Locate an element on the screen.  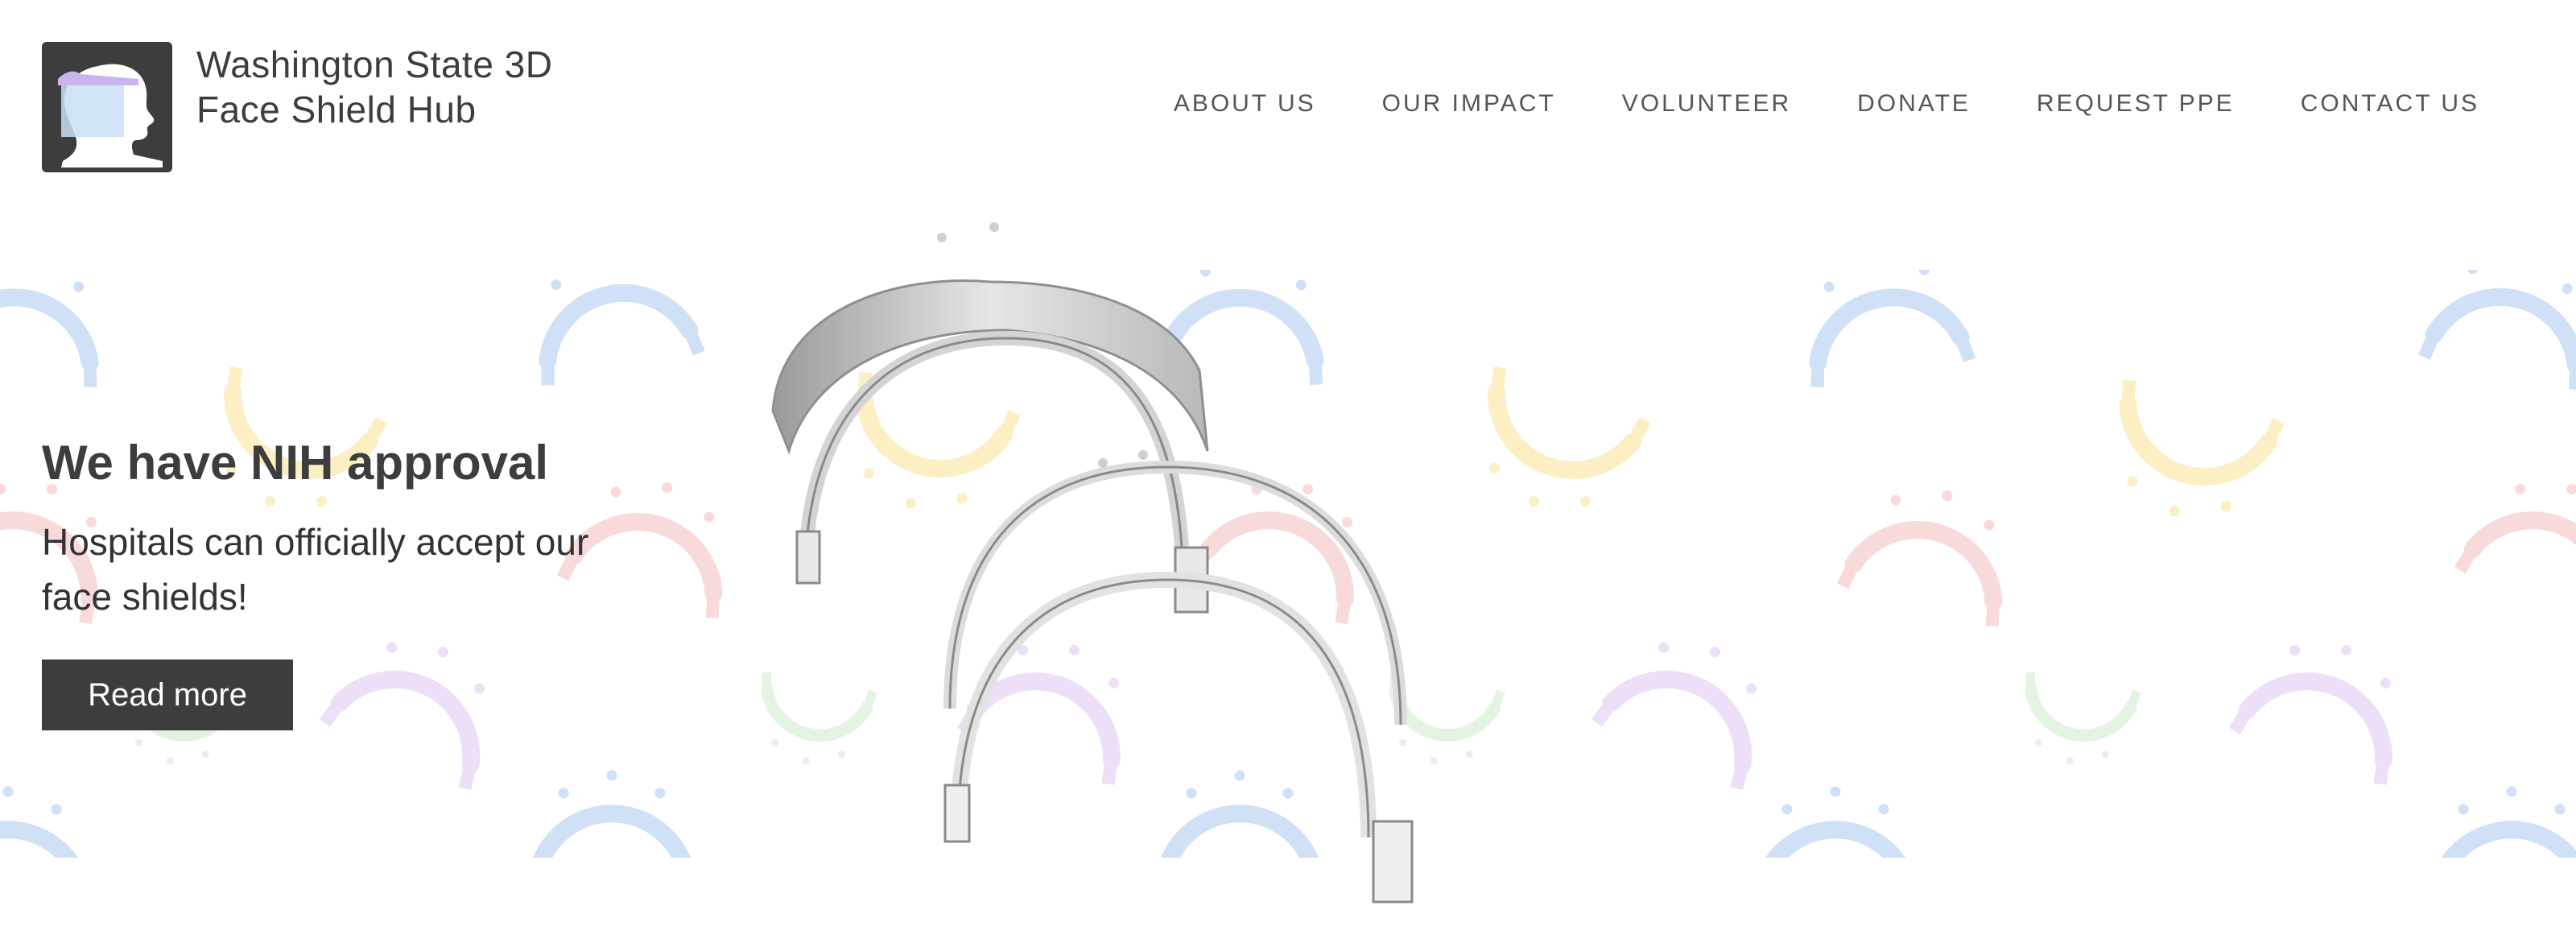
hero-heading: We have NIH approval is located at coordinates (295, 463).